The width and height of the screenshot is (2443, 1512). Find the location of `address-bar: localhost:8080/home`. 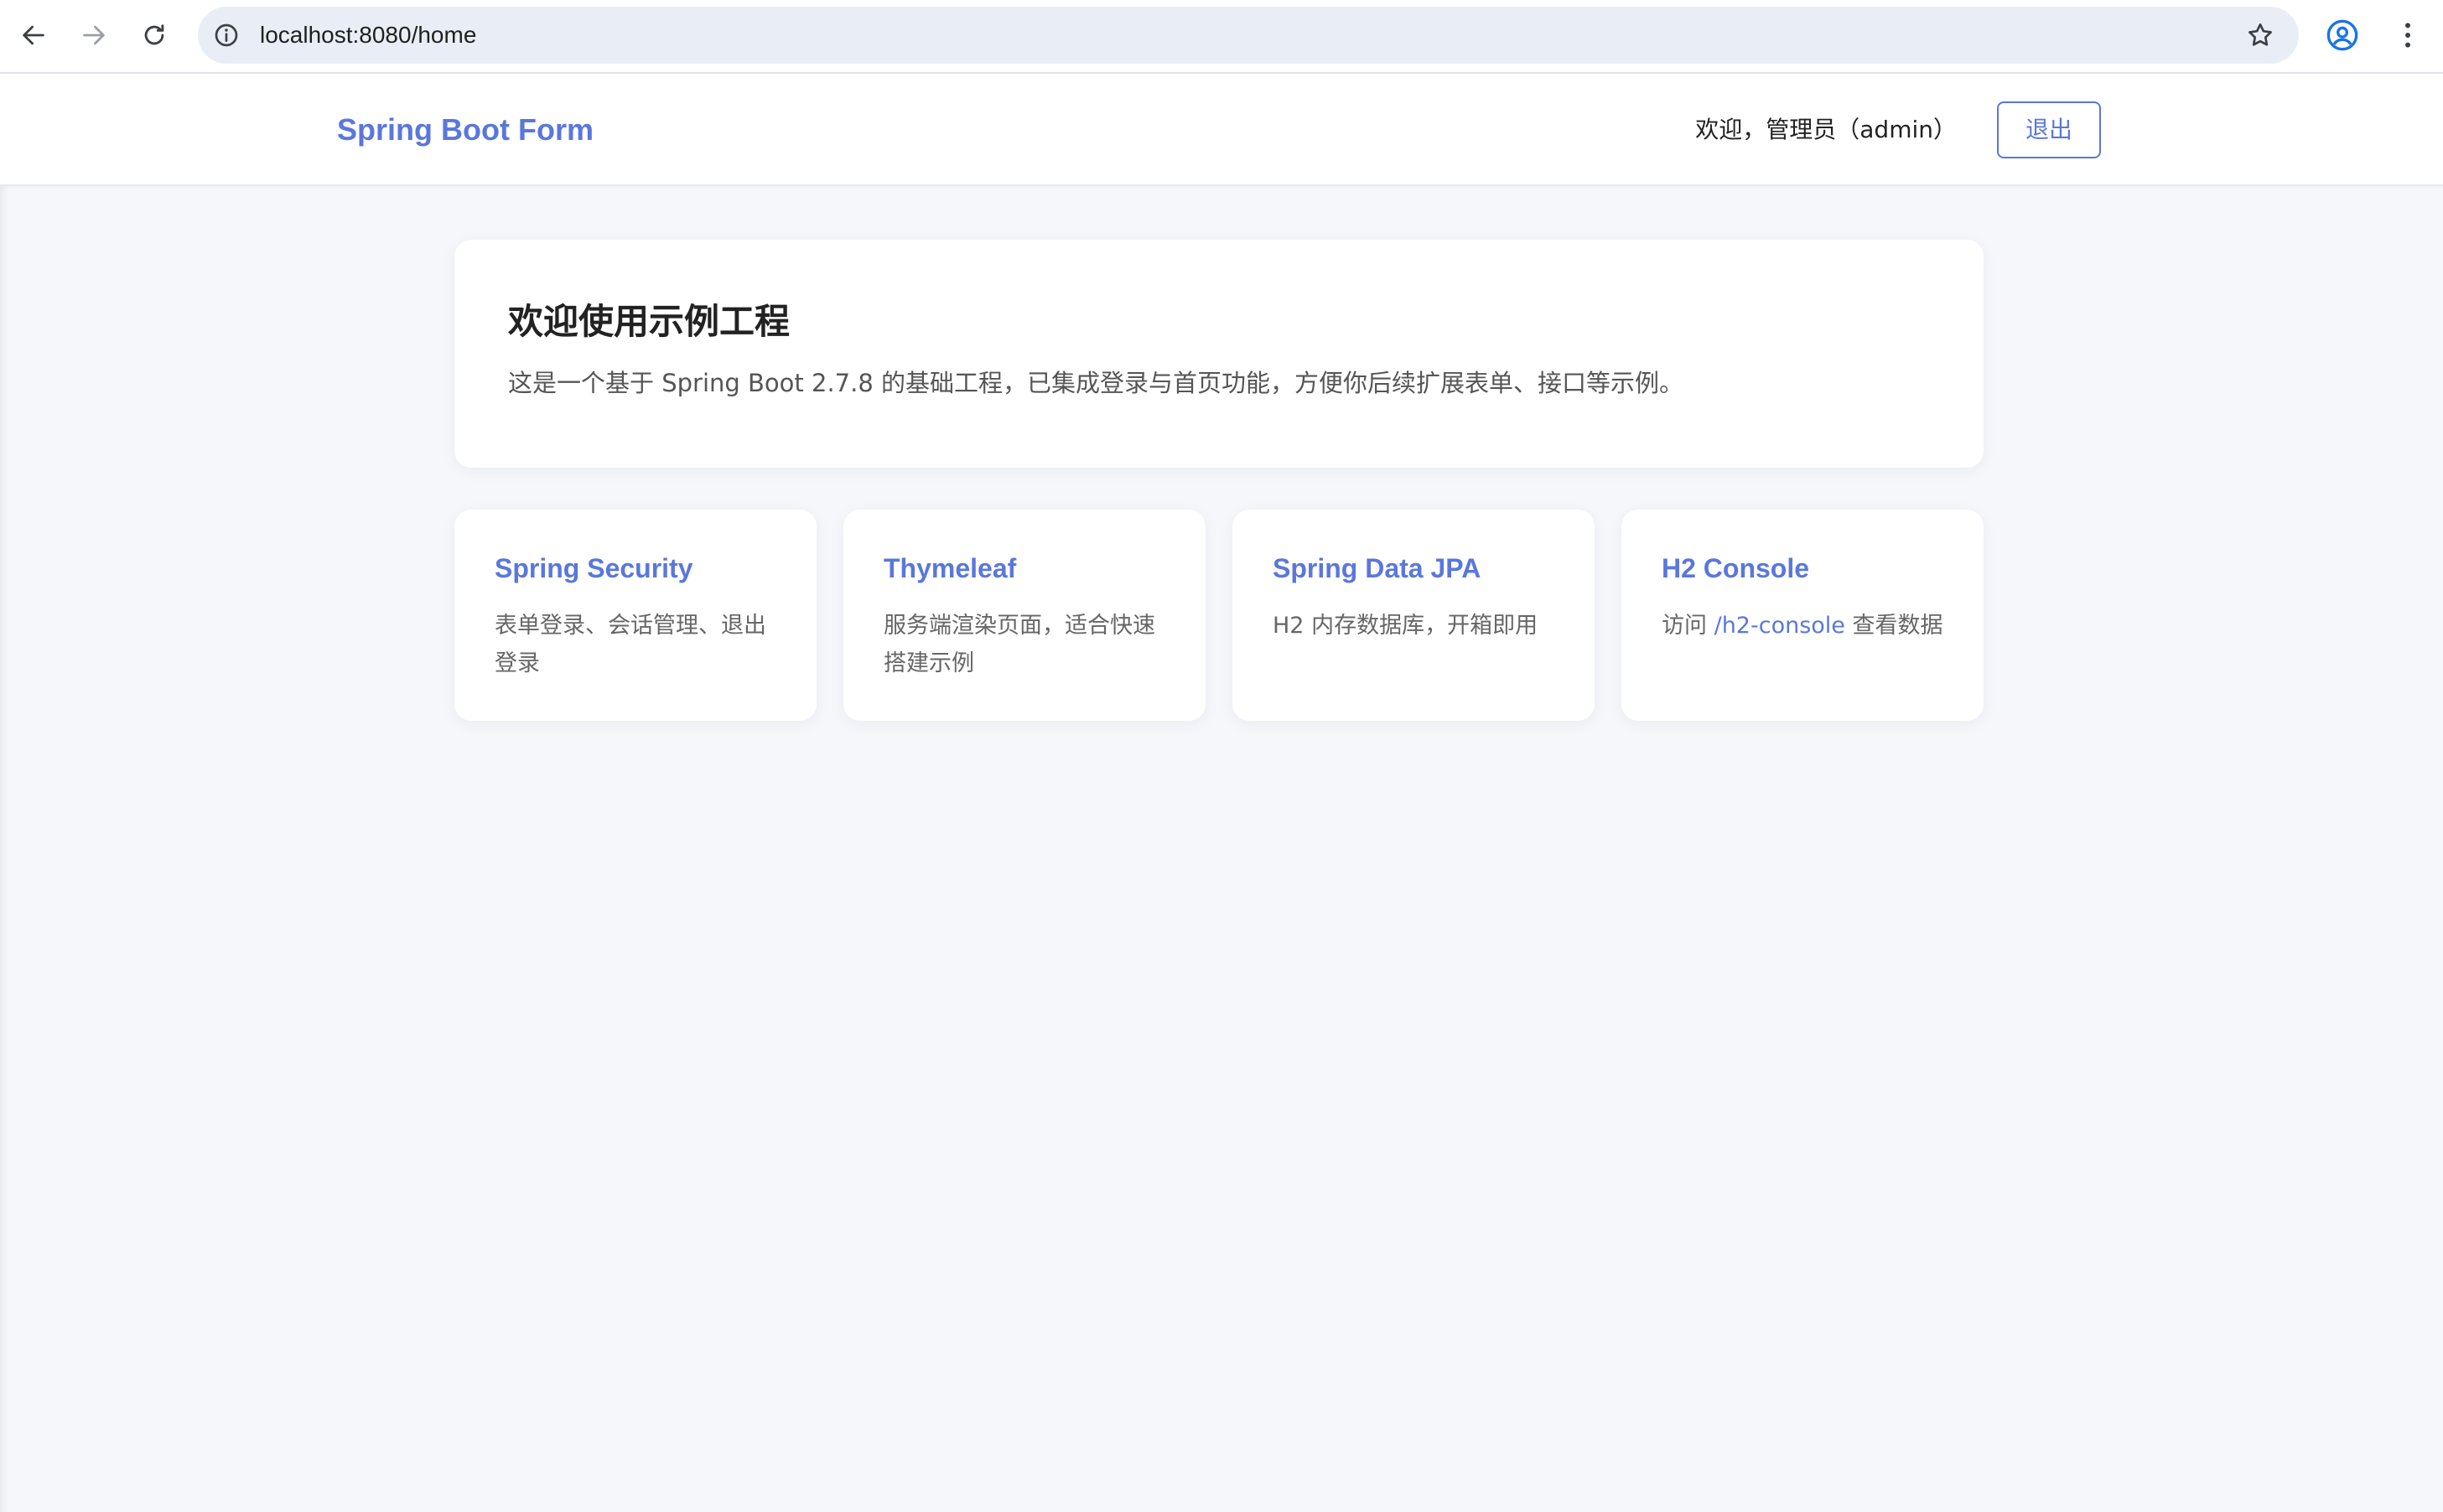

address-bar: localhost:8080/home is located at coordinates (1249, 35).